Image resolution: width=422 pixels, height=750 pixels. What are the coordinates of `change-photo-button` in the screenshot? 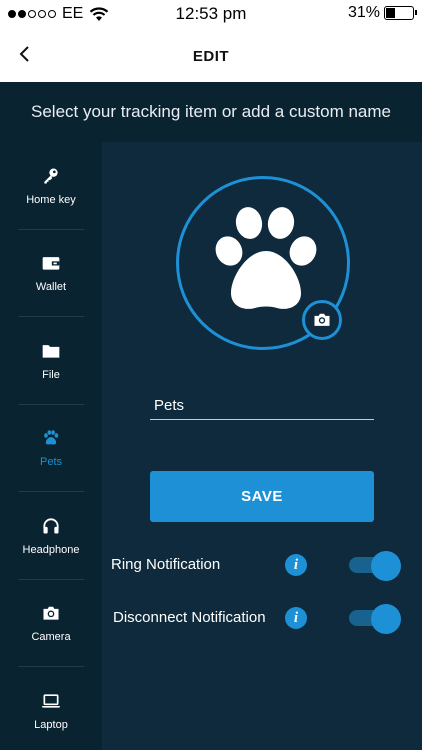 It's located at (322, 320).